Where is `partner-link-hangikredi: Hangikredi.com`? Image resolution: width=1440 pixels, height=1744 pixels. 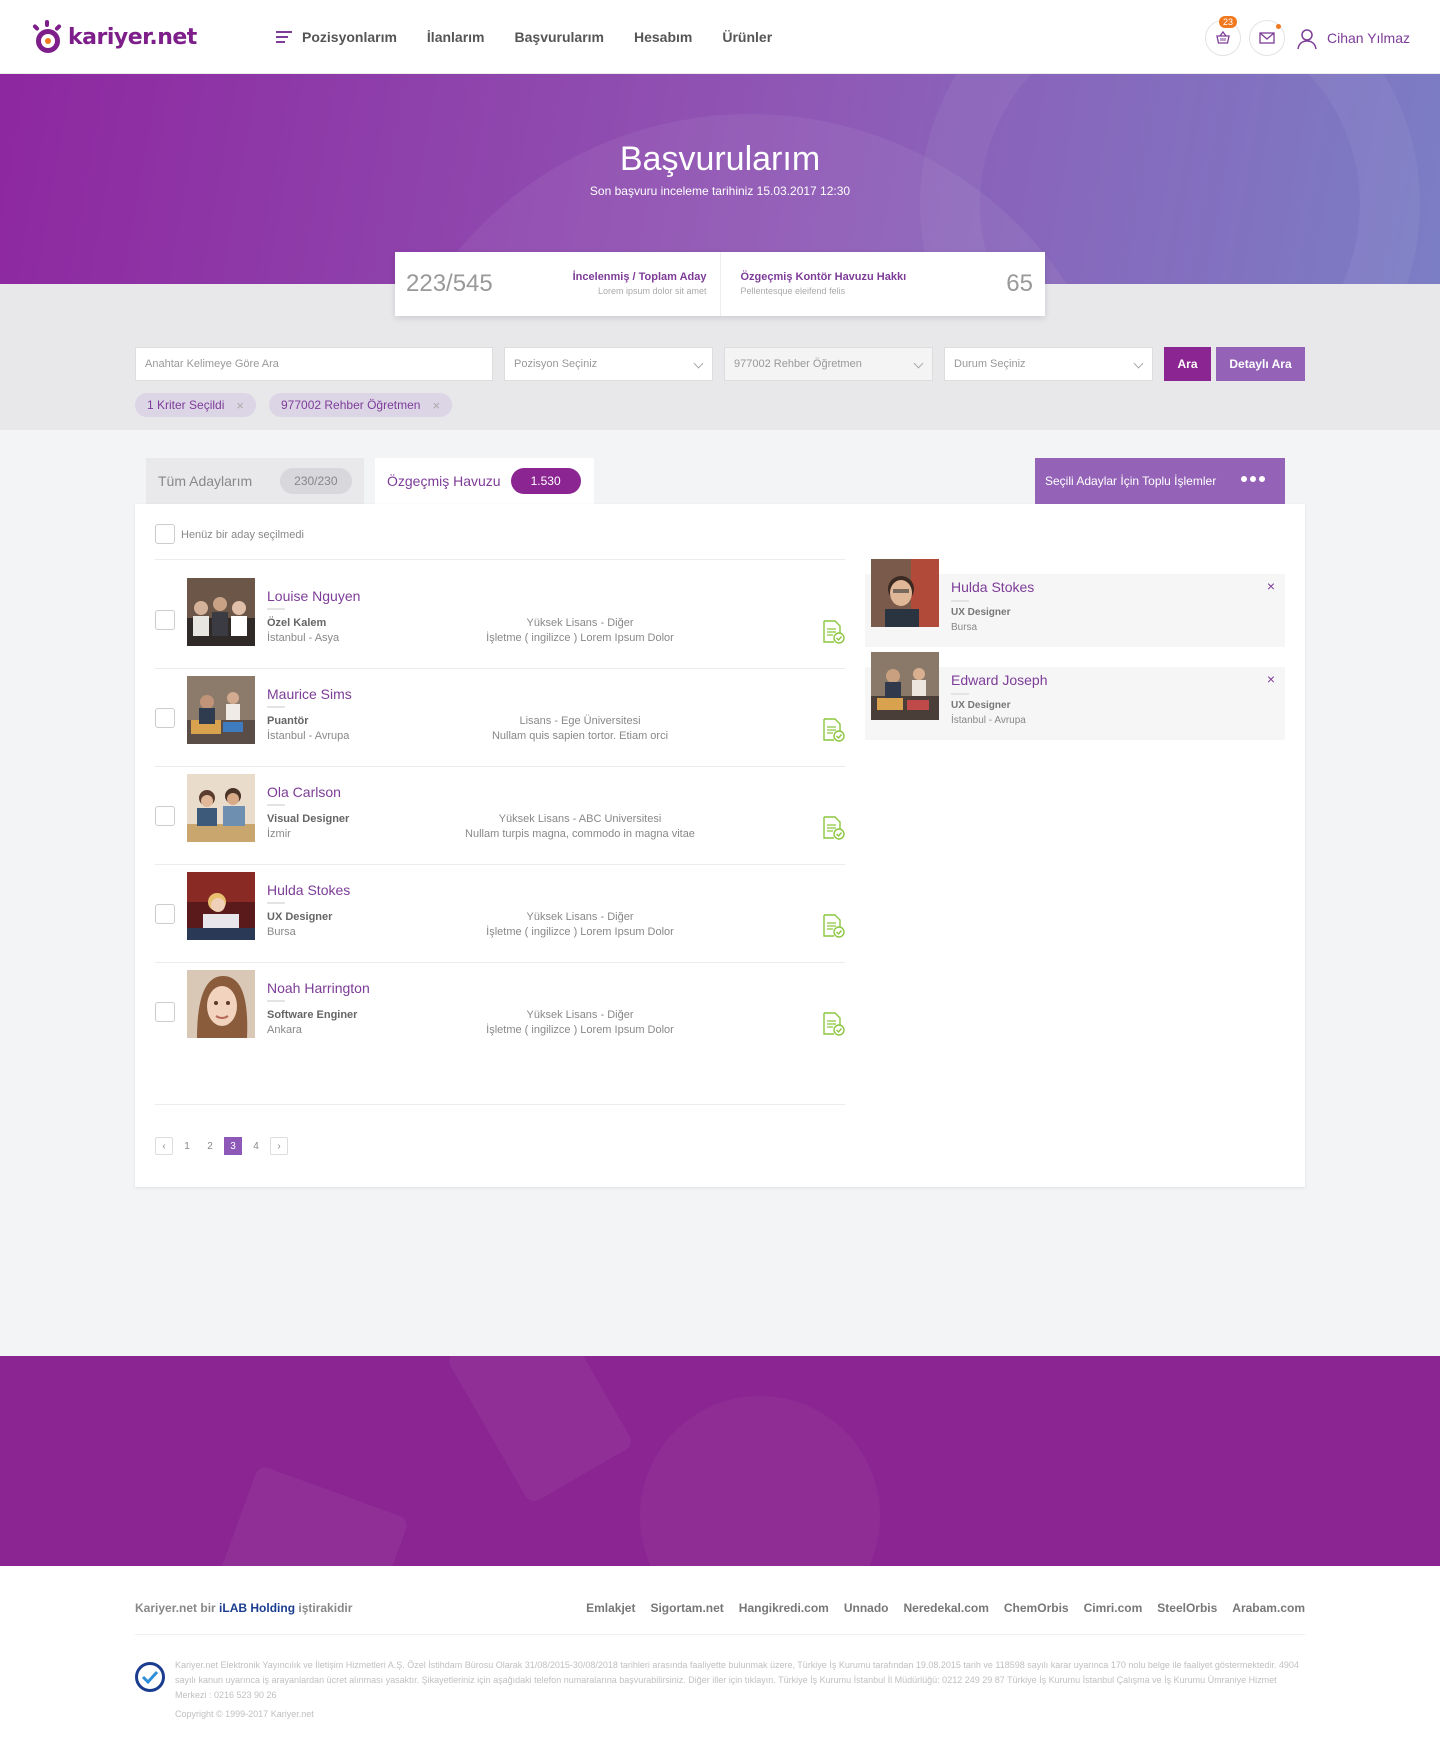 partner-link-hangikredi: Hangikredi.com is located at coordinates (784, 1608).